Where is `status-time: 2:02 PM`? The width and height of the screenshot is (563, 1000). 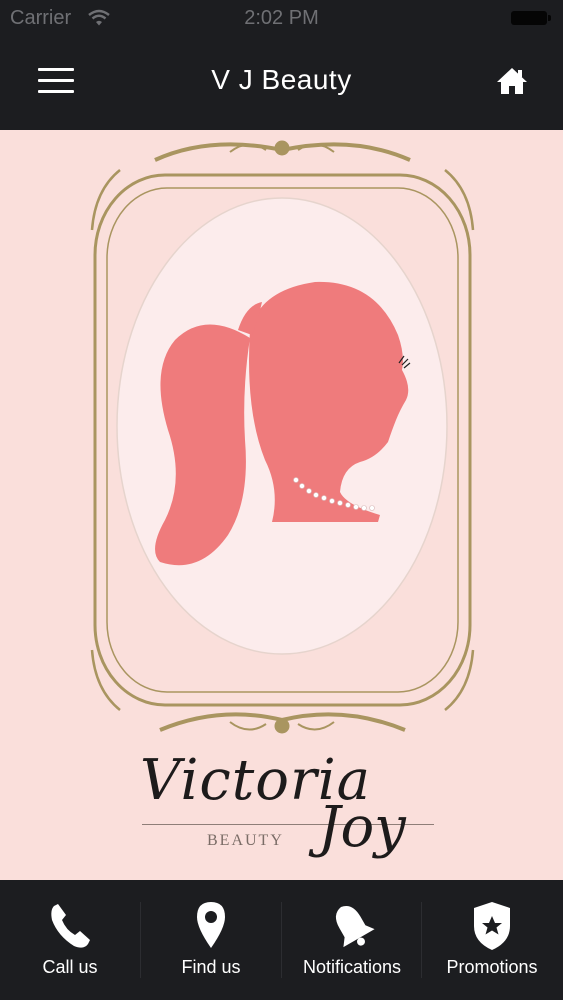 status-time: 2:02 PM is located at coordinates (281, 18).